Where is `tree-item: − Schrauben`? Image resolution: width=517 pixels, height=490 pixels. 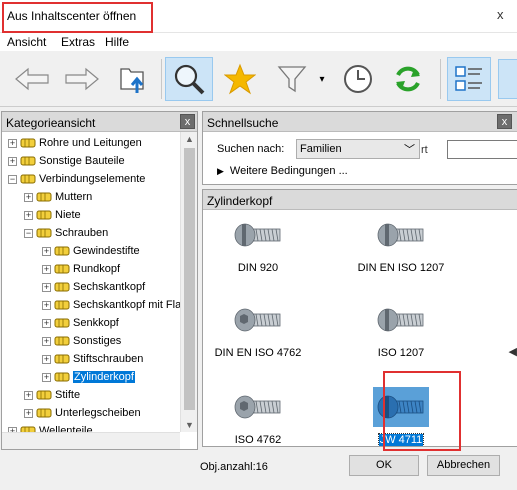 tree-item: − Schrauben is located at coordinates (66, 233).